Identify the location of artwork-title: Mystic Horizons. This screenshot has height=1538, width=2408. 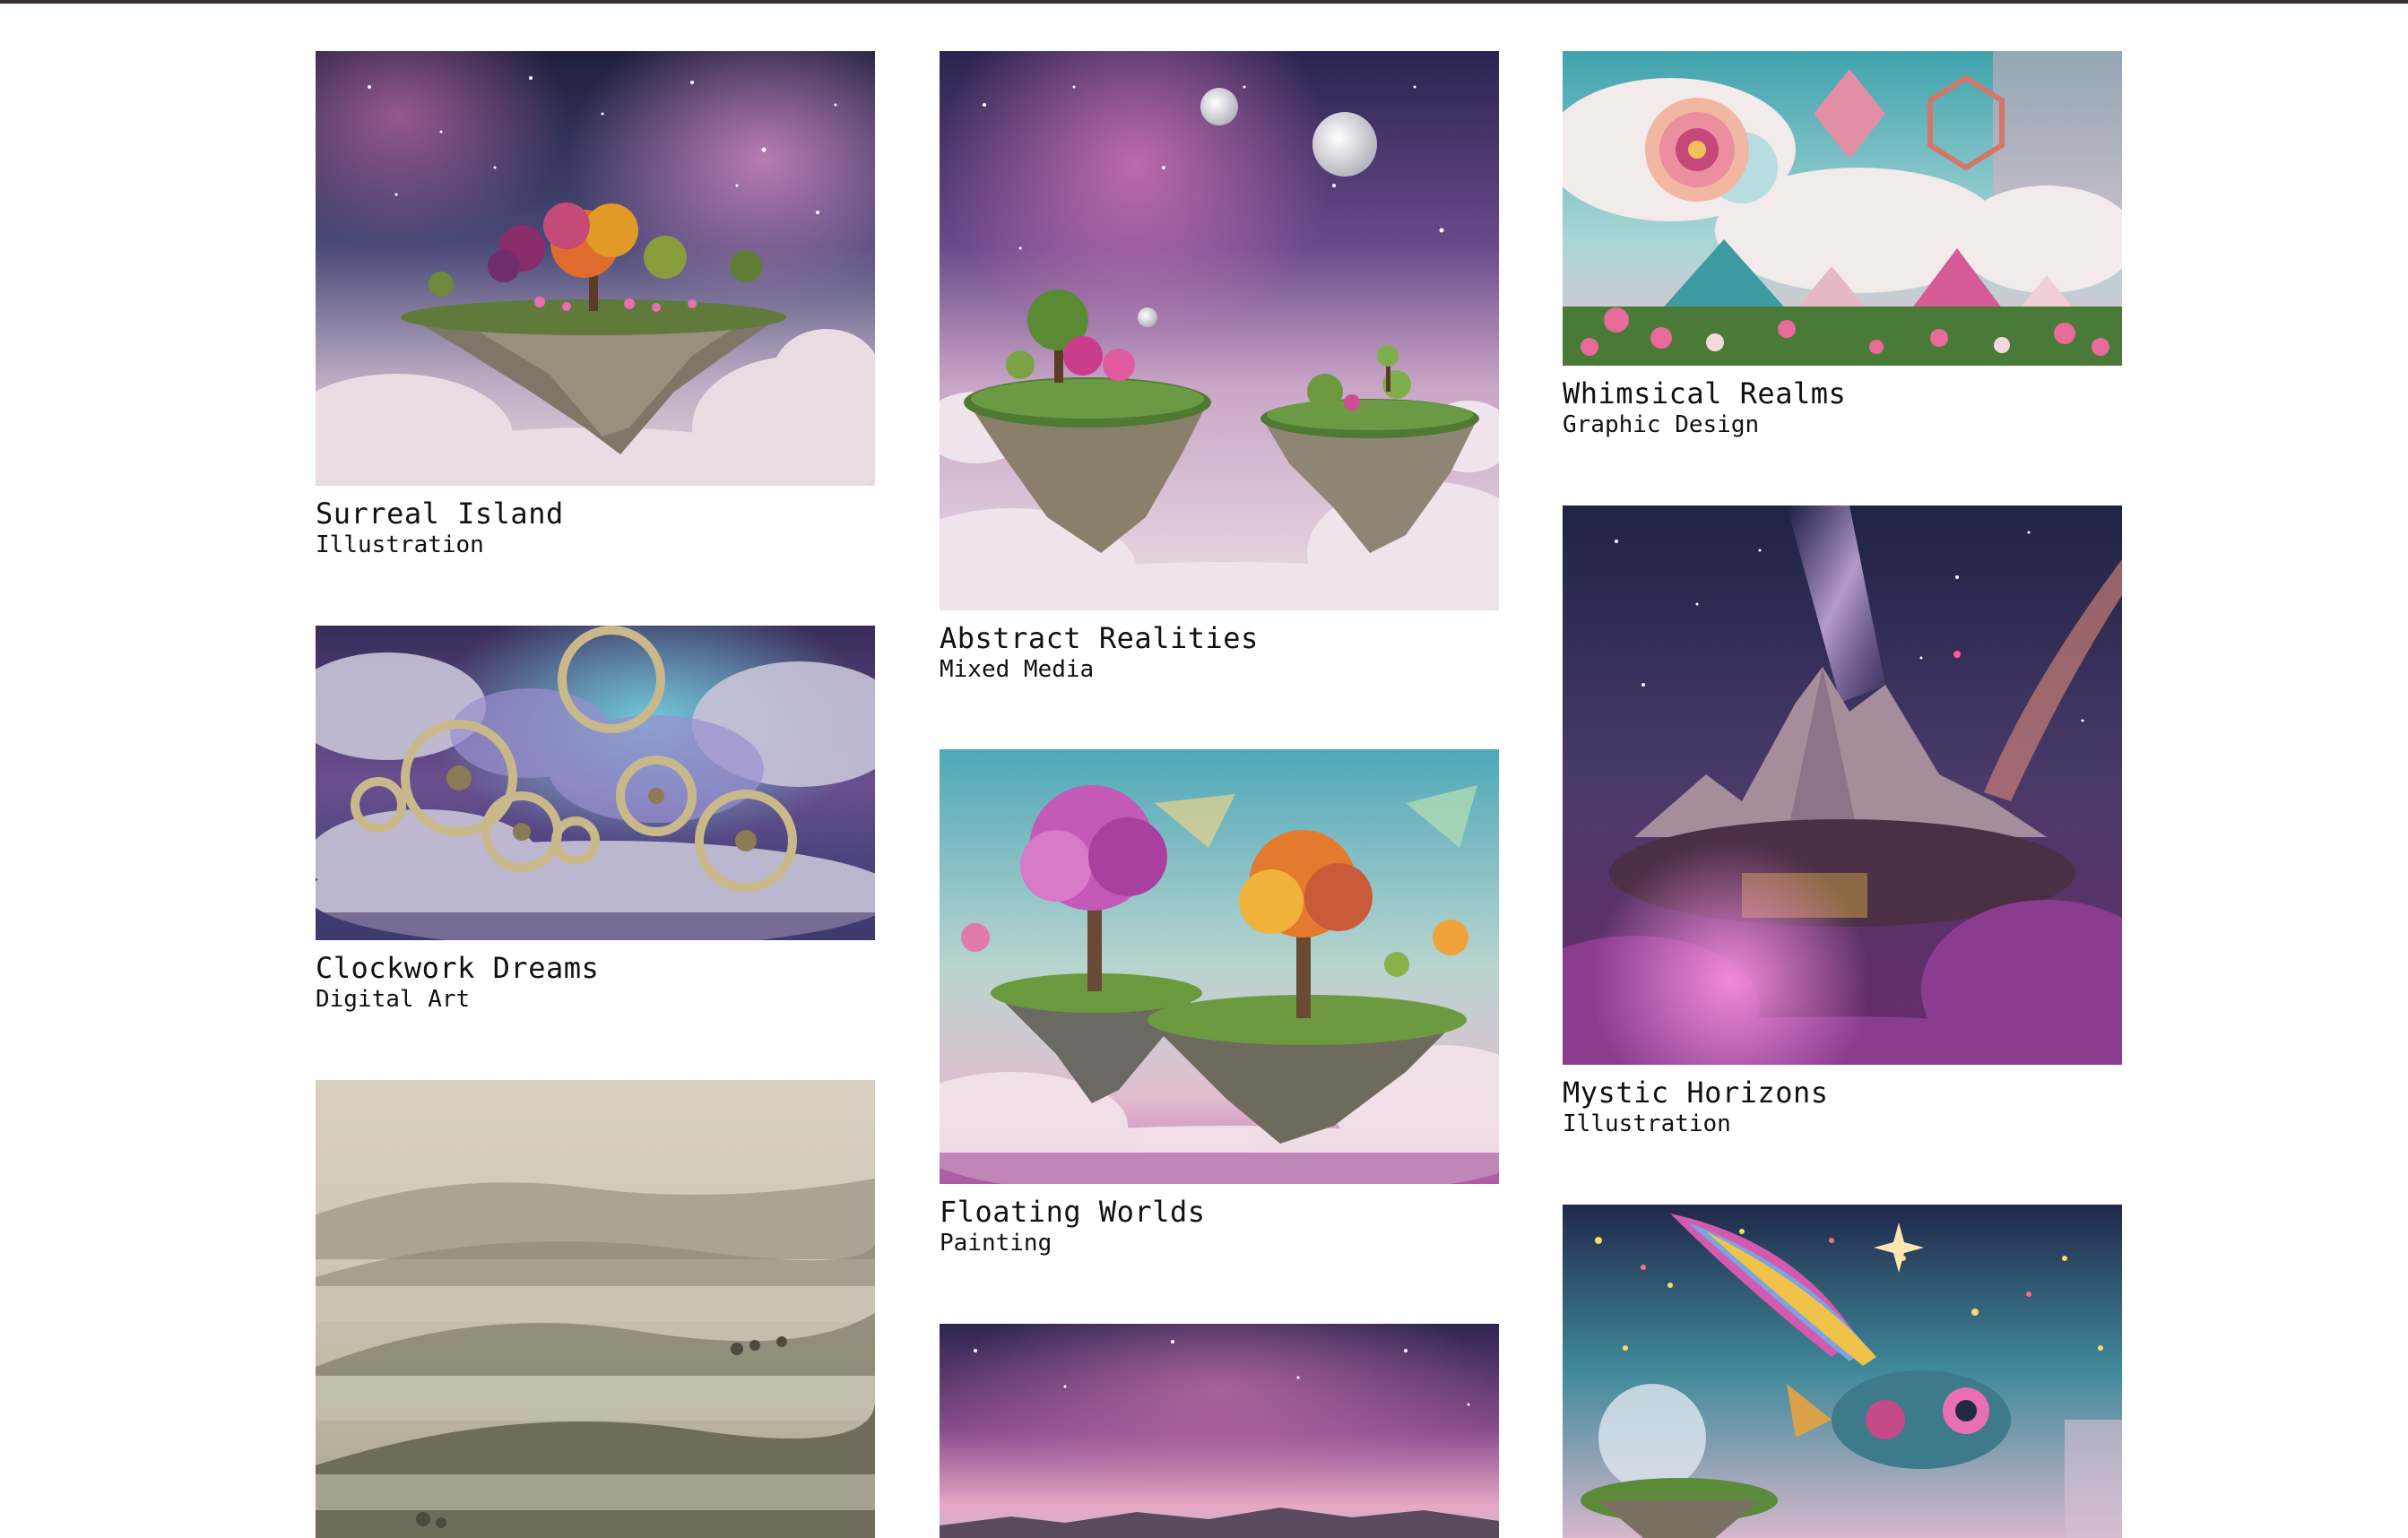
(1842, 1093).